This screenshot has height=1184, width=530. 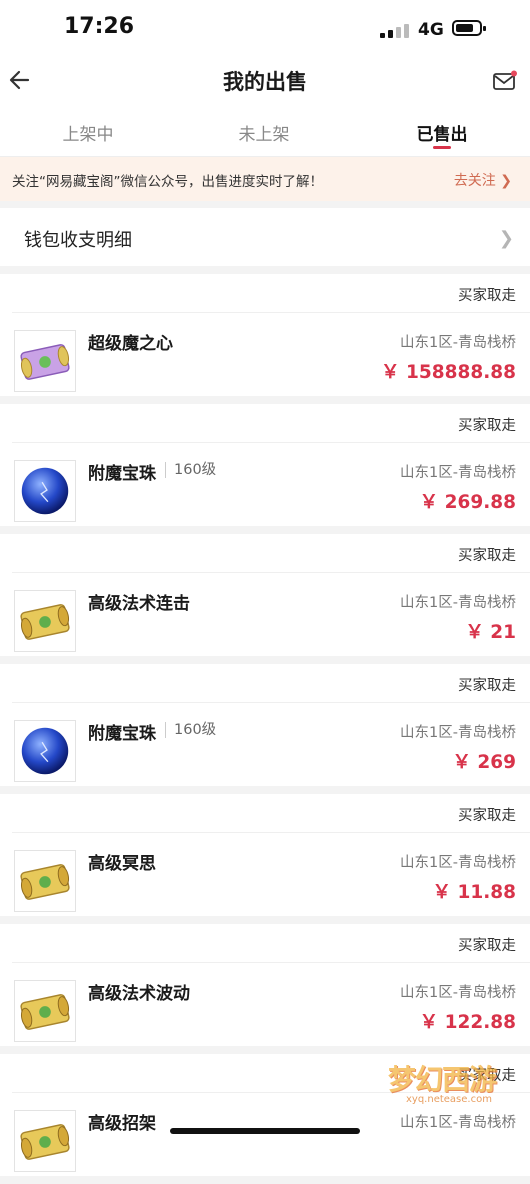 I want to click on tab-not-listed: 未上架, so click(x=264, y=132).